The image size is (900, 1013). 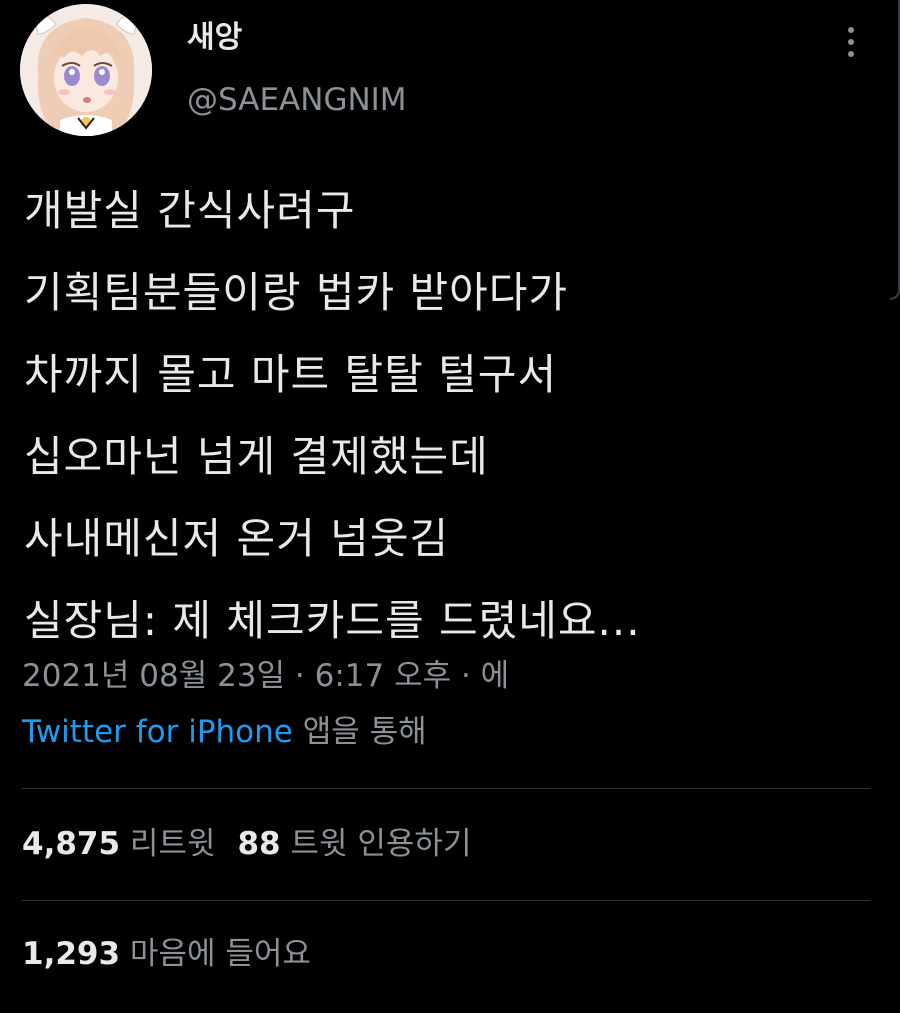 I want to click on user-handle: @SAEANGNIM, so click(x=297, y=100).